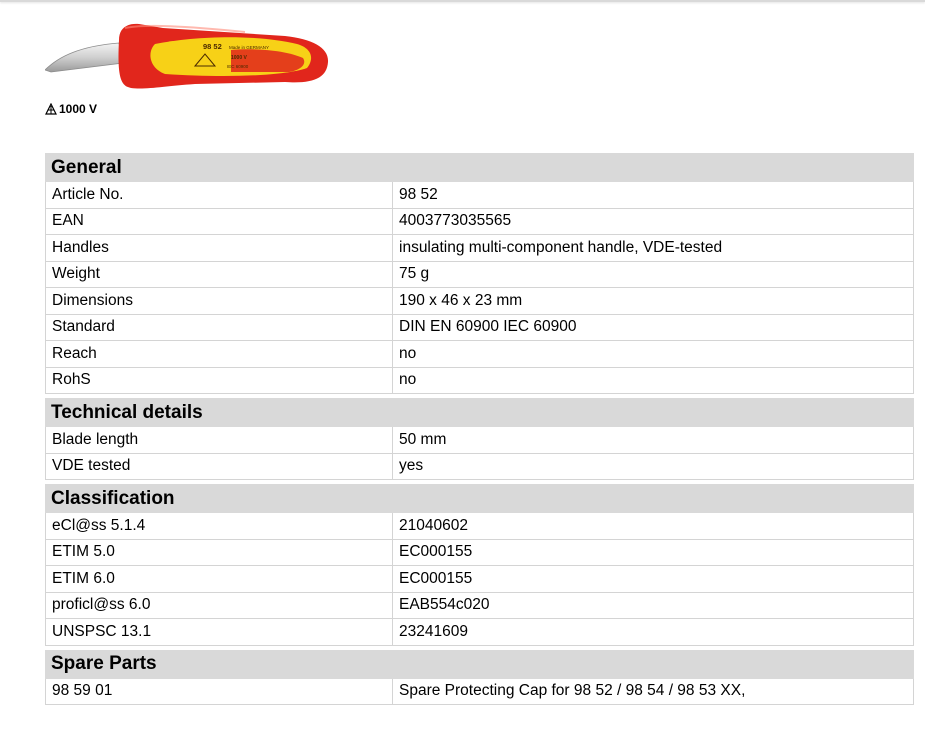  I want to click on section-title: Classification, so click(480, 498).